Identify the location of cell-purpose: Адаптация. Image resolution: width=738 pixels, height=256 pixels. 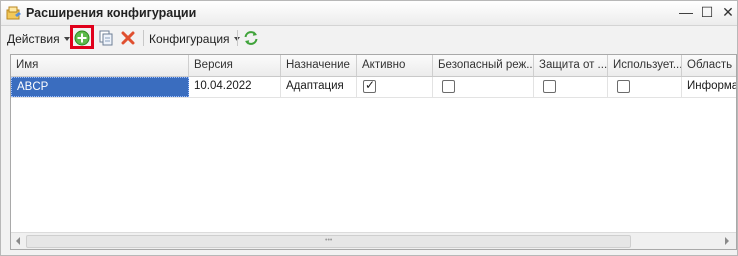
(319, 87).